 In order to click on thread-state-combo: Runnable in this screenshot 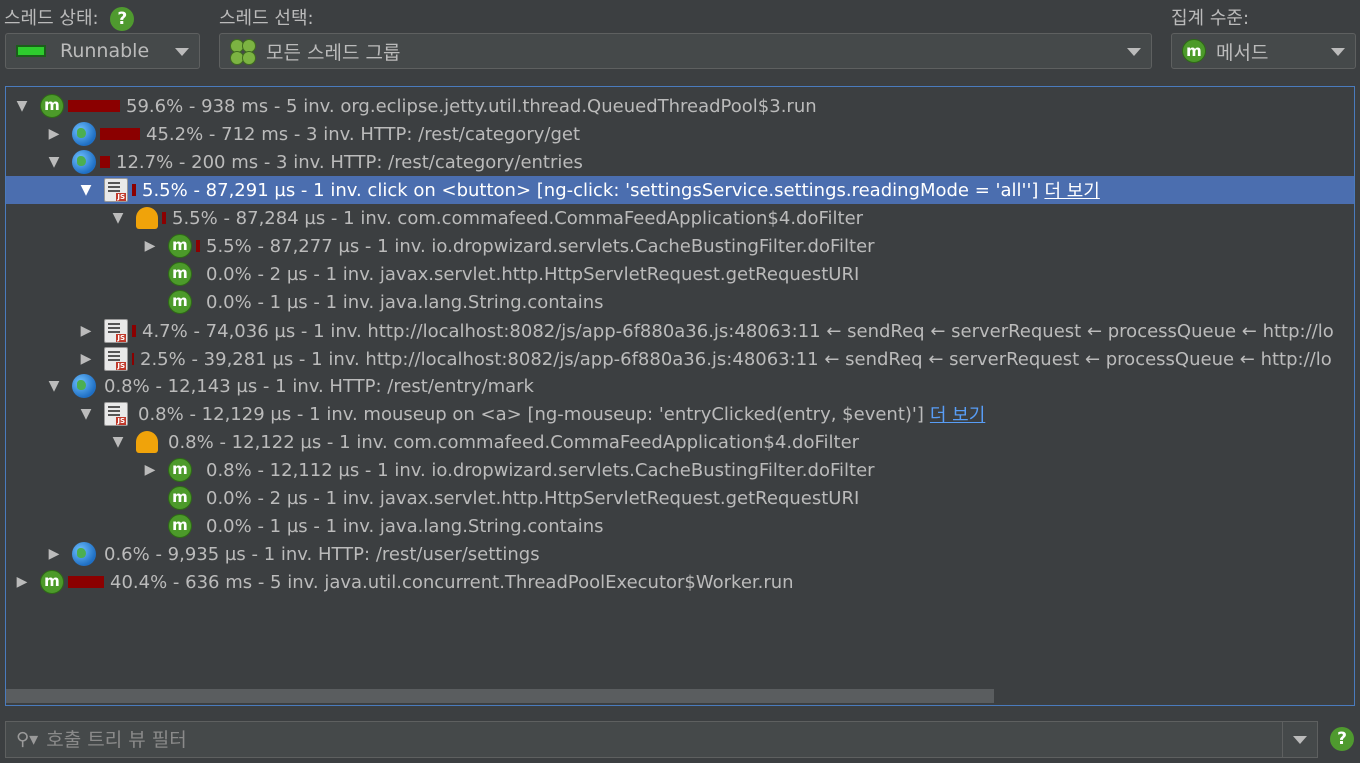, I will do `click(102, 51)`.